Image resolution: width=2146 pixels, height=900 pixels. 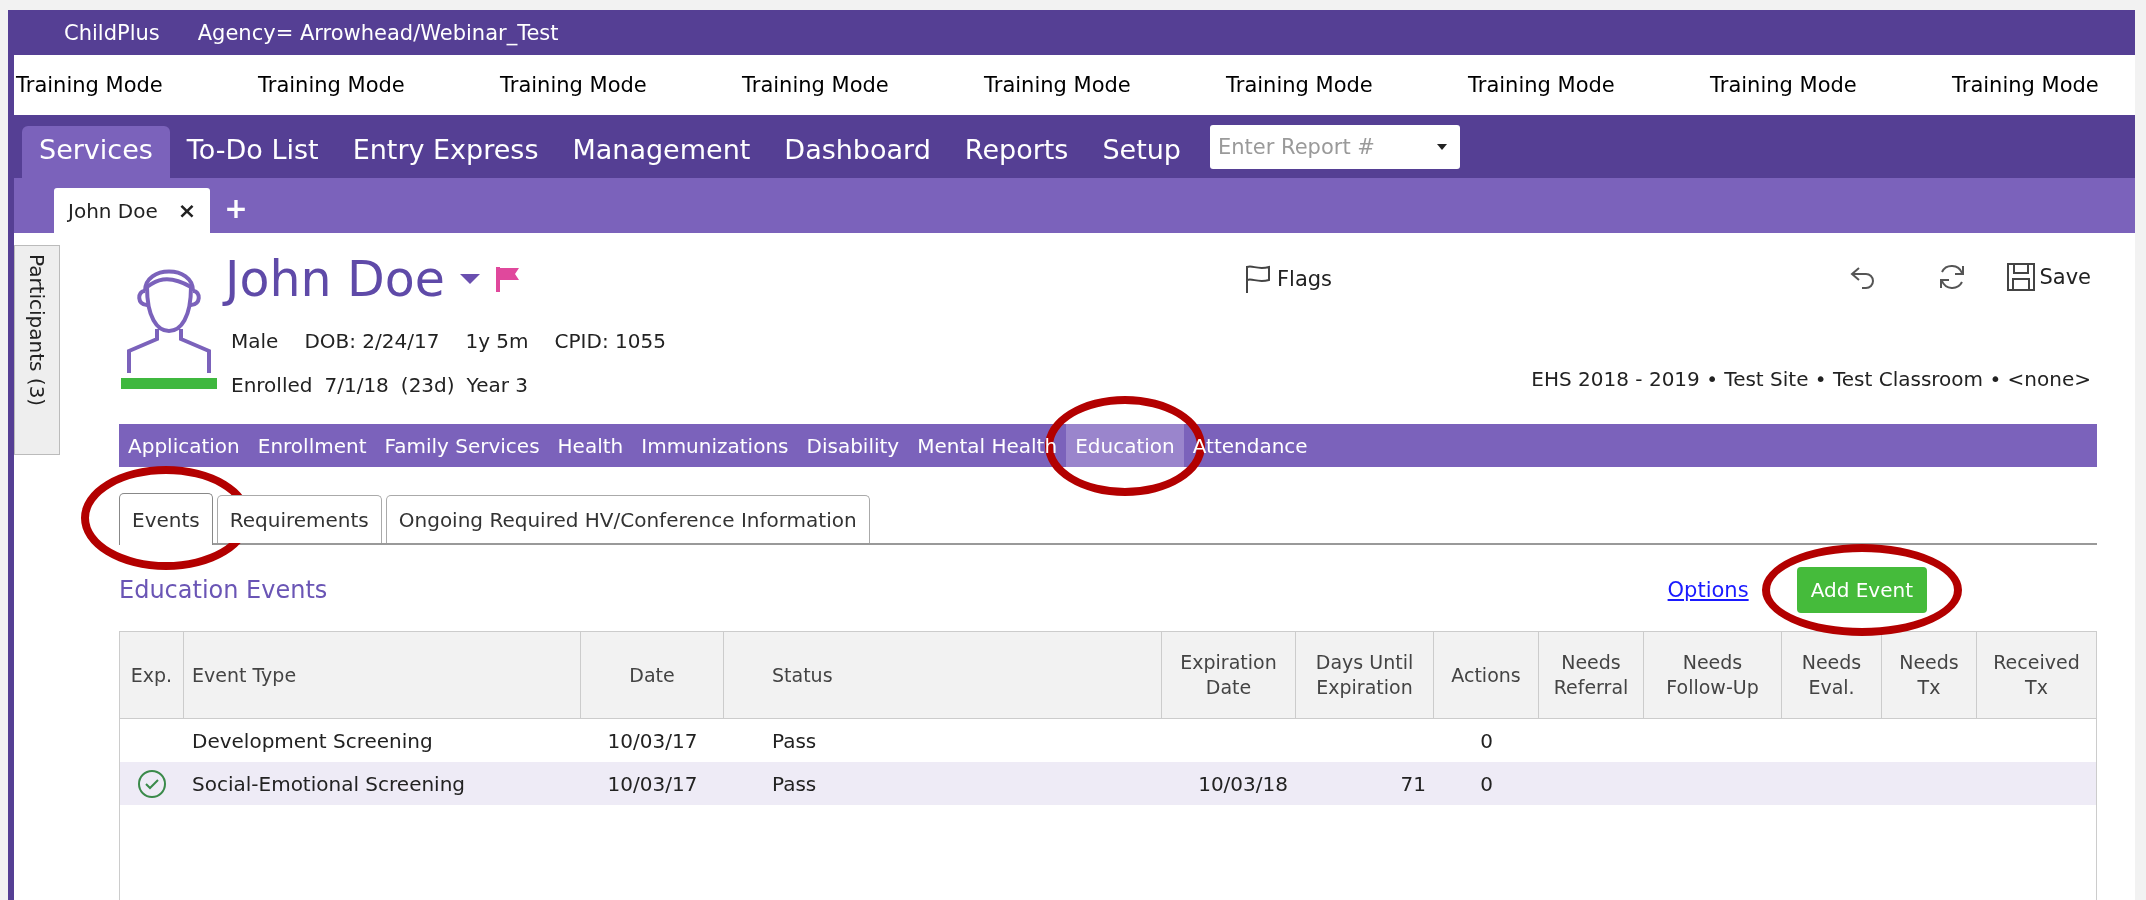 I want to click on detail-text: CPID: 1055, so click(x=610, y=341).